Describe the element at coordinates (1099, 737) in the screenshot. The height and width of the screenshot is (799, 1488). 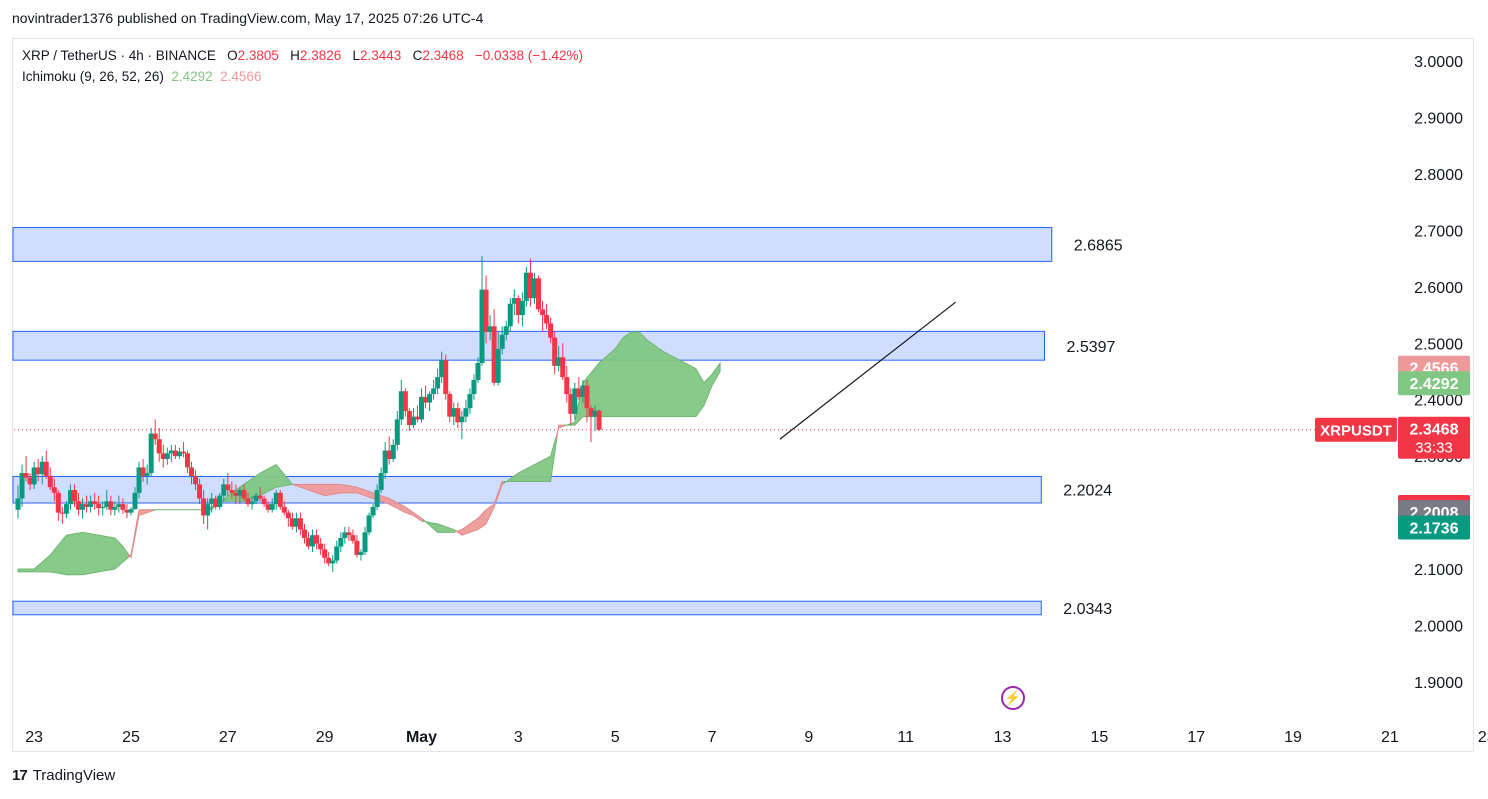
I see `x-tick-label: 15` at that location.